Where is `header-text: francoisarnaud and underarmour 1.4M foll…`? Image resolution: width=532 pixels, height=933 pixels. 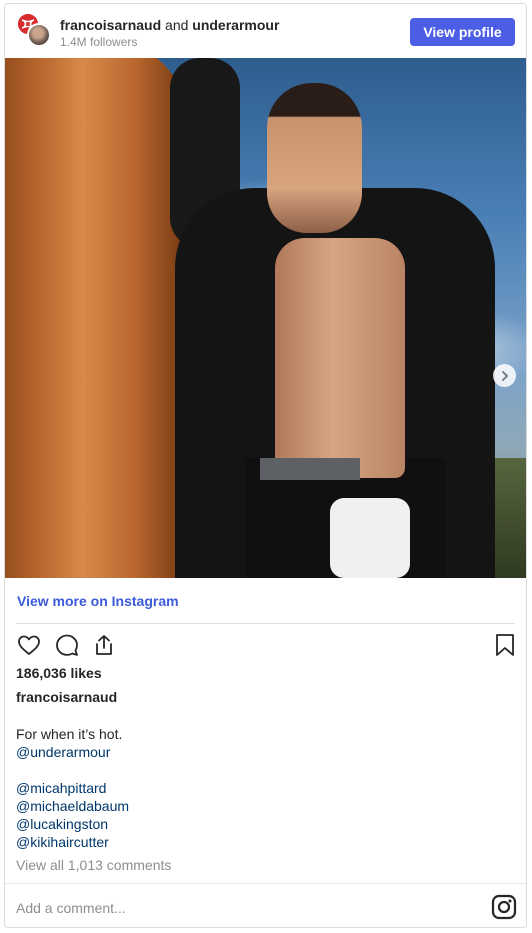 header-text: francoisarnaud and underarmour 1.4M foll… is located at coordinates (169, 33).